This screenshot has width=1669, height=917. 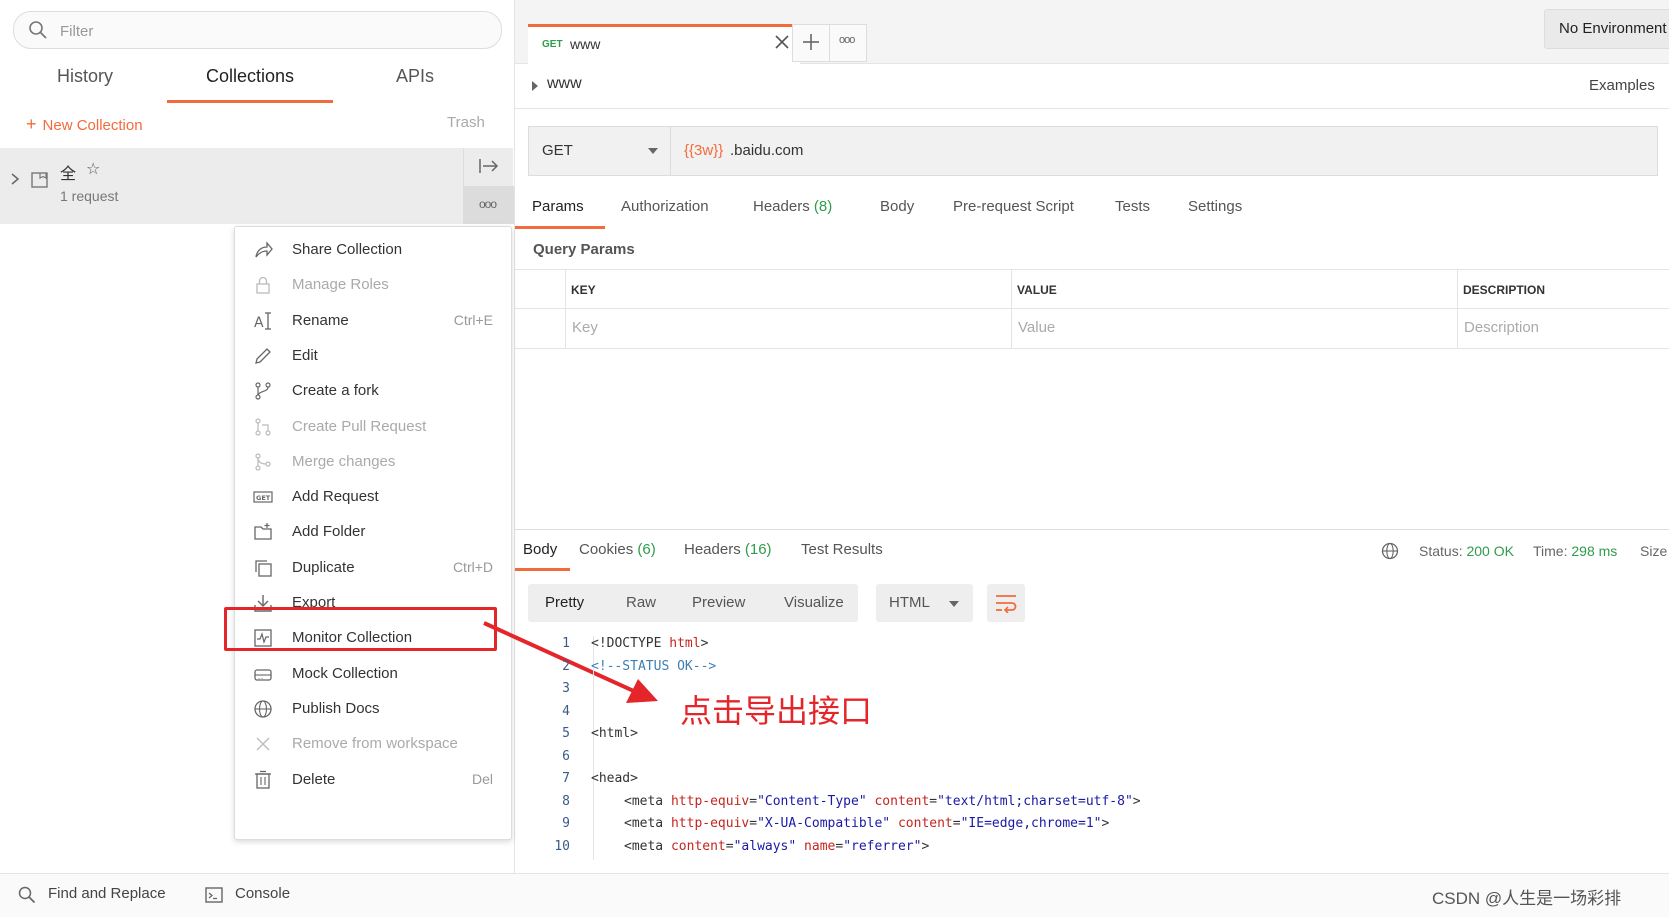 What do you see at coordinates (557, 150) in the screenshot?
I see `method-label: GET` at bounding box center [557, 150].